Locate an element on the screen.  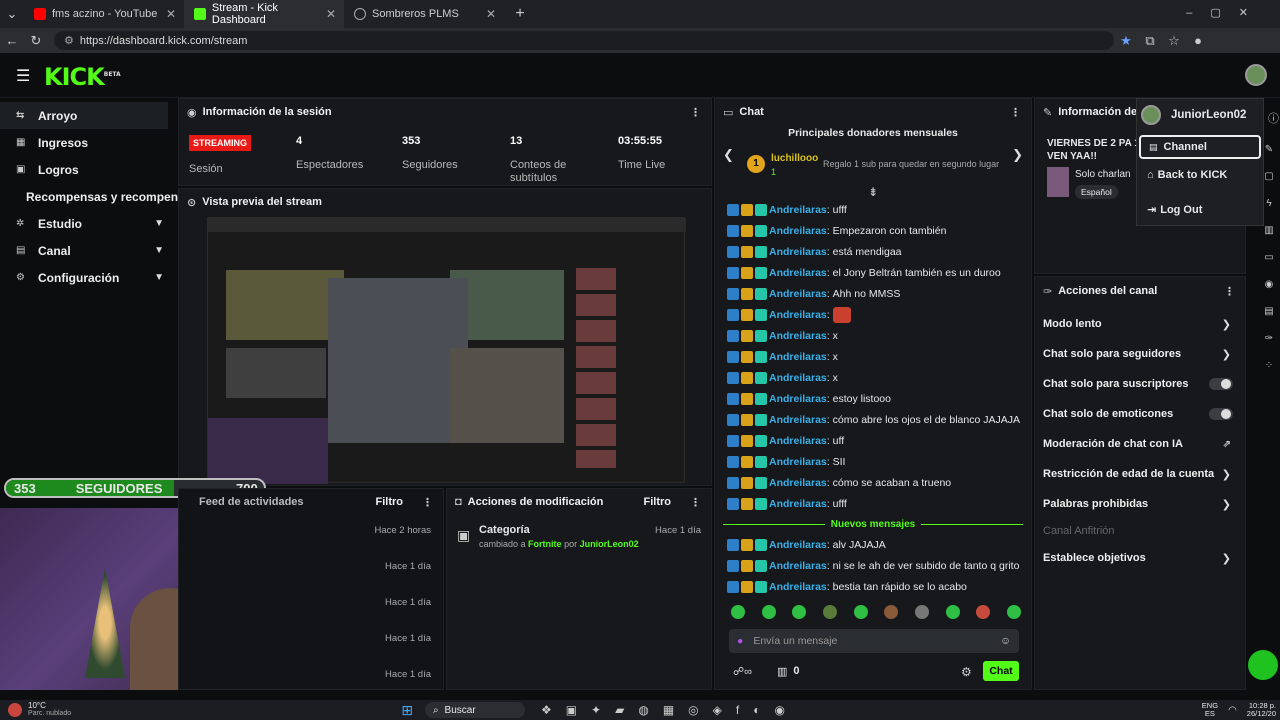
mod-item-game: Fortnite is located at coordinates (545, 544).